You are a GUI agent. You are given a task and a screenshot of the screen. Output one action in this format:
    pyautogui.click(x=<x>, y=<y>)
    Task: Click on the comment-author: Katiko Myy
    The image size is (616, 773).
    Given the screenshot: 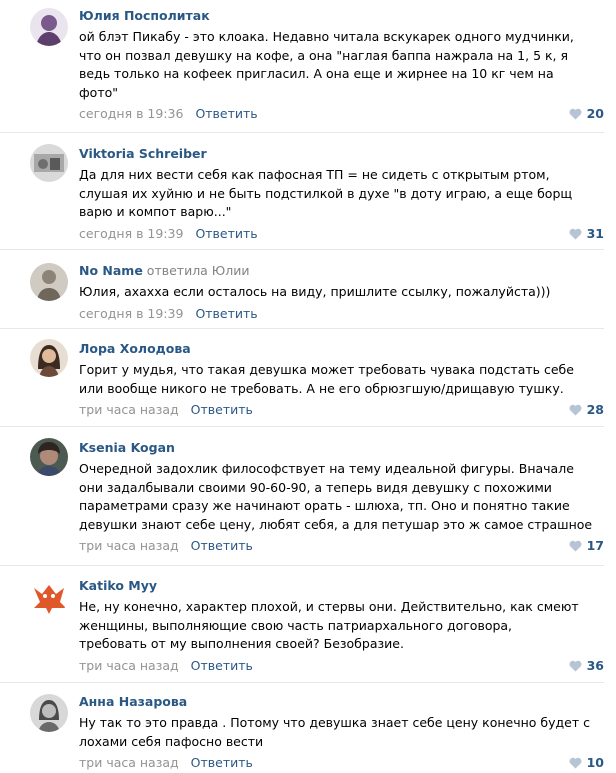 What is the action you would take?
    pyautogui.click(x=341, y=586)
    